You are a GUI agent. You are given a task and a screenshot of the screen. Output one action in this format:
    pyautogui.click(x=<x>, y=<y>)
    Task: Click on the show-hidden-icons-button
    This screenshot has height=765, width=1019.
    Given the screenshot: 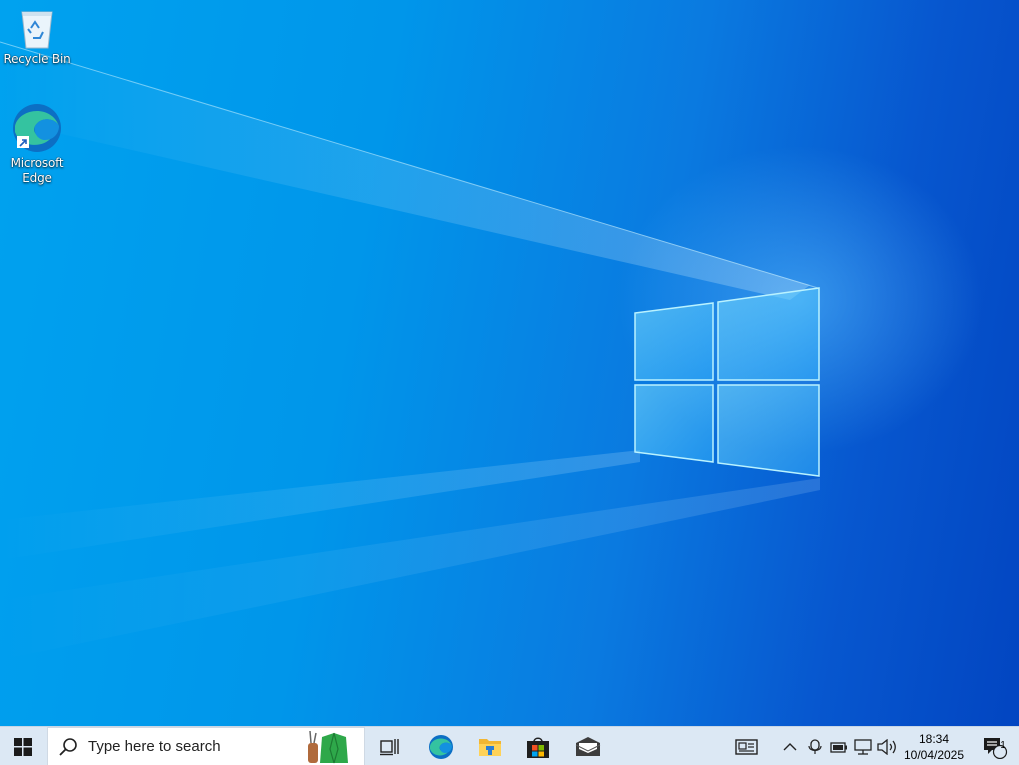 What is the action you would take?
    pyautogui.click(x=790, y=746)
    